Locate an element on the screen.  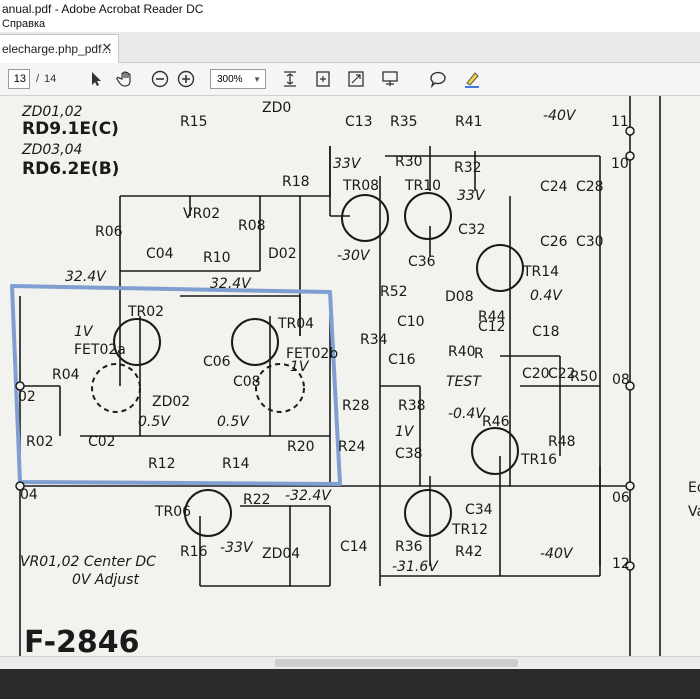
label-vr02: VR02 is located at coordinates (201, 214).